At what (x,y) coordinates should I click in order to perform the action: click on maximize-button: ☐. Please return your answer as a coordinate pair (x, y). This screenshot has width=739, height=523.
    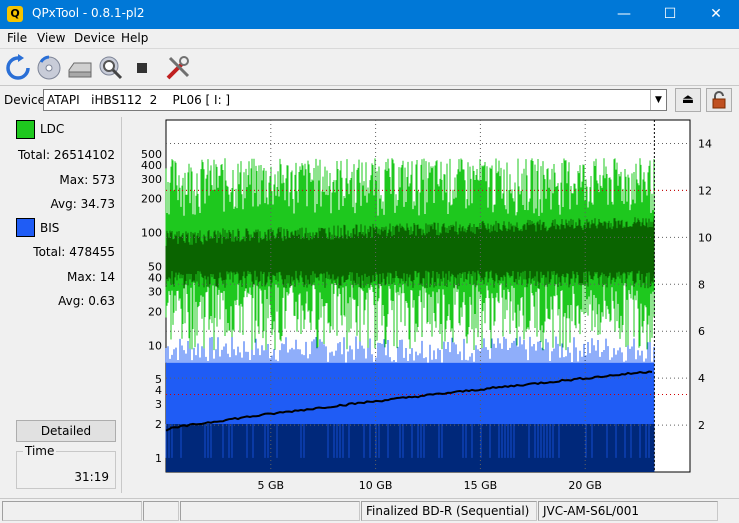
    Looking at the image, I should click on (670, 14).